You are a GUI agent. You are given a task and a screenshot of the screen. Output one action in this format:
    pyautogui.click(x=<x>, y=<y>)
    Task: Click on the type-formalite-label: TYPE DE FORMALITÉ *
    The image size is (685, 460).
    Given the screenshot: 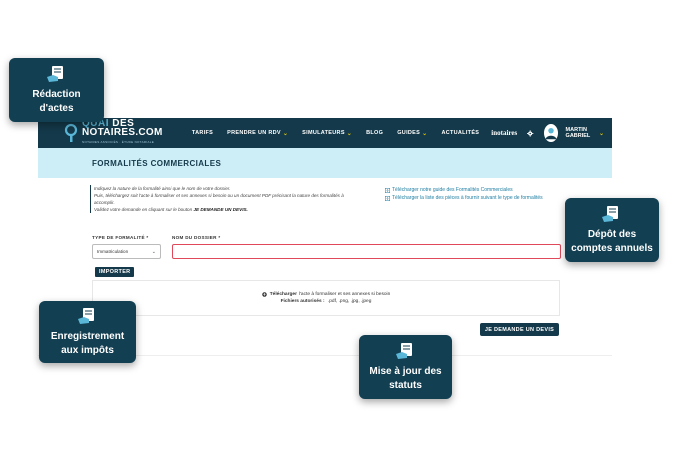 What is the action you would take?
    pyautogui.click(x=120, y=237)
    